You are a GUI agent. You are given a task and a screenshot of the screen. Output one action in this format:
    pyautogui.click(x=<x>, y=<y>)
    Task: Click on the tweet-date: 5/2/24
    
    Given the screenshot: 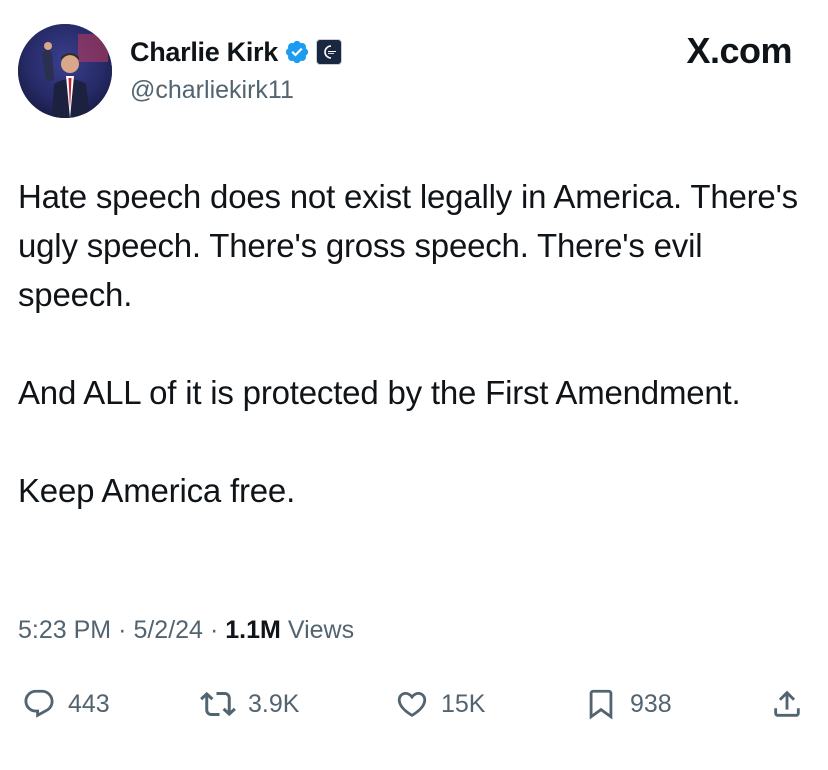 What is the action you would take?
    pyautogui.click(x=168, y=630)
    